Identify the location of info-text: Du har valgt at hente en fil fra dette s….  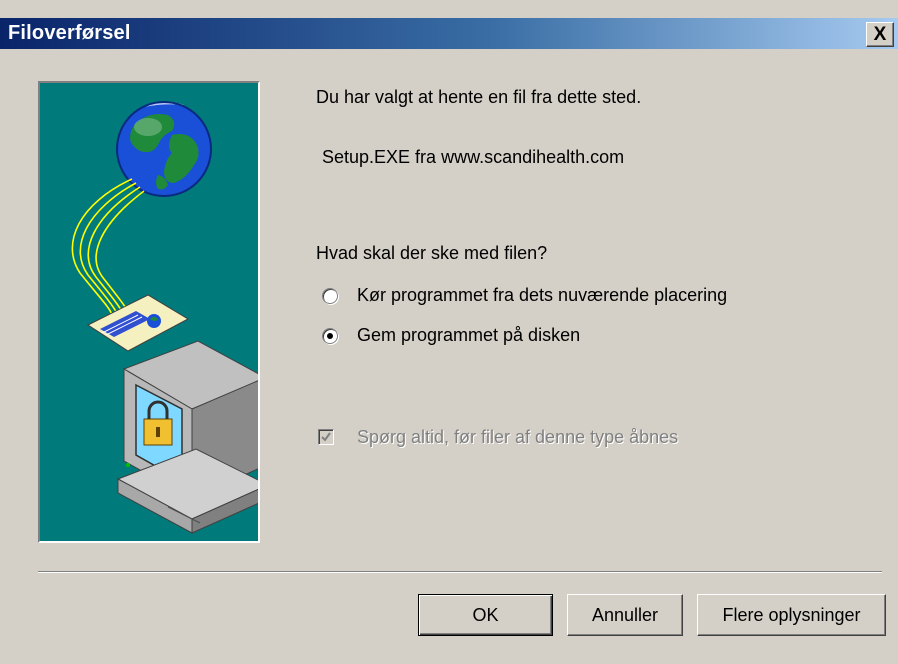
(479, 97).